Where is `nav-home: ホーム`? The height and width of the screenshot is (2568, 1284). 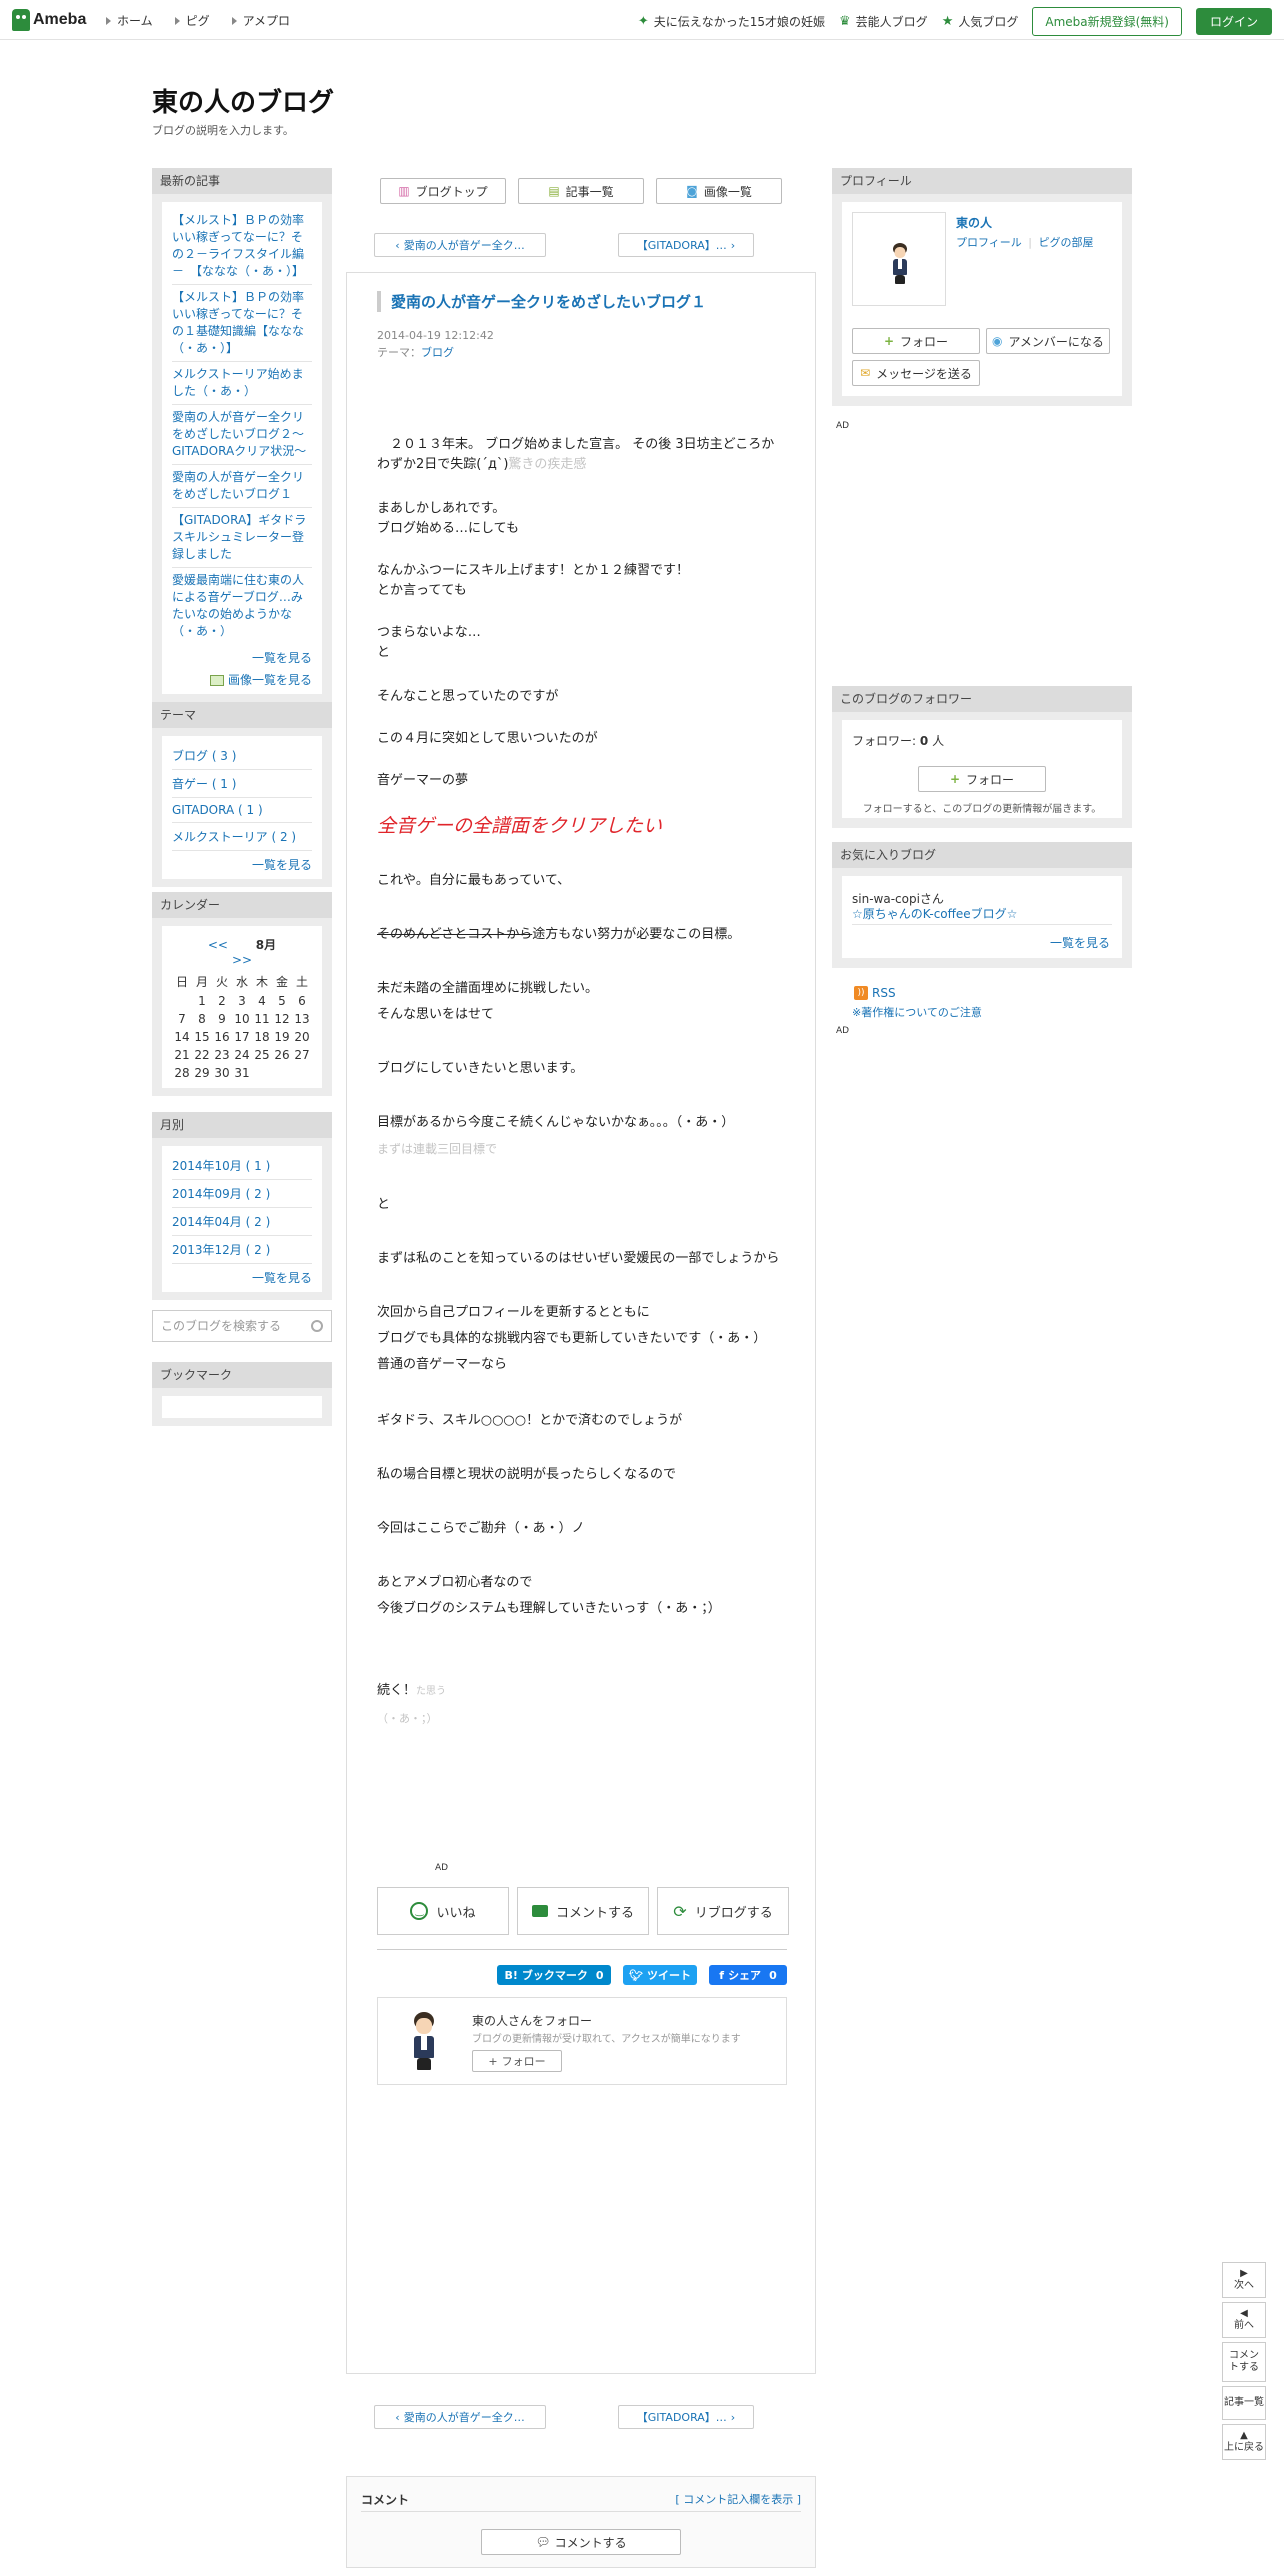
nav-home: ホーム is located at coordinates (129, 20).